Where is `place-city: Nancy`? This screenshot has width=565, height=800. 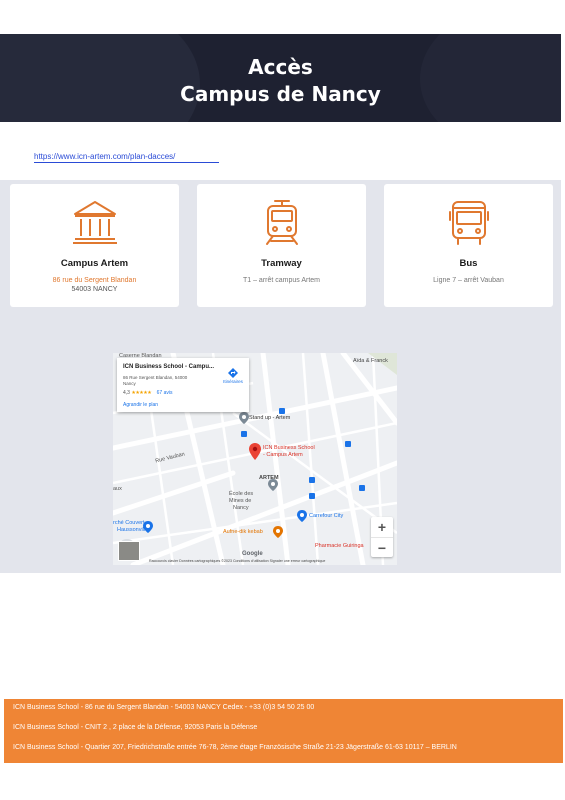
place-city: Nancy is located at coordinates (129, 383).